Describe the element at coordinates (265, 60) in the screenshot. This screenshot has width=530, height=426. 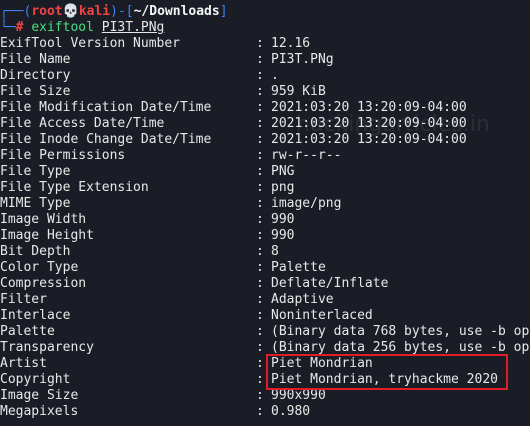
I see `exif-row: File Name: PI3T.PNg` at that location.